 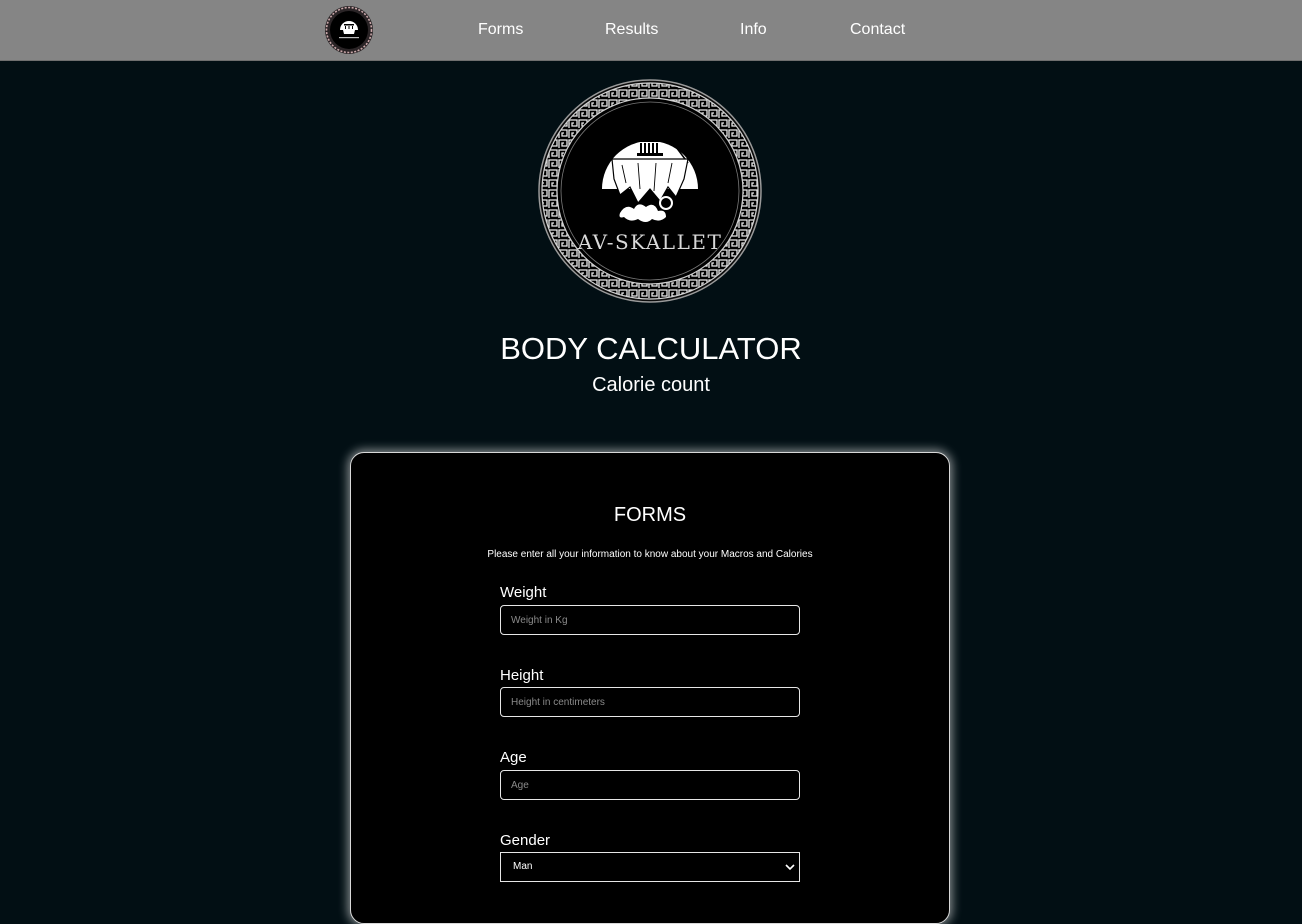 What do you see at coordinates (523, 866) in the screenshot?
I see `gender-selected-value: Man` at bounding box center [523, 866].